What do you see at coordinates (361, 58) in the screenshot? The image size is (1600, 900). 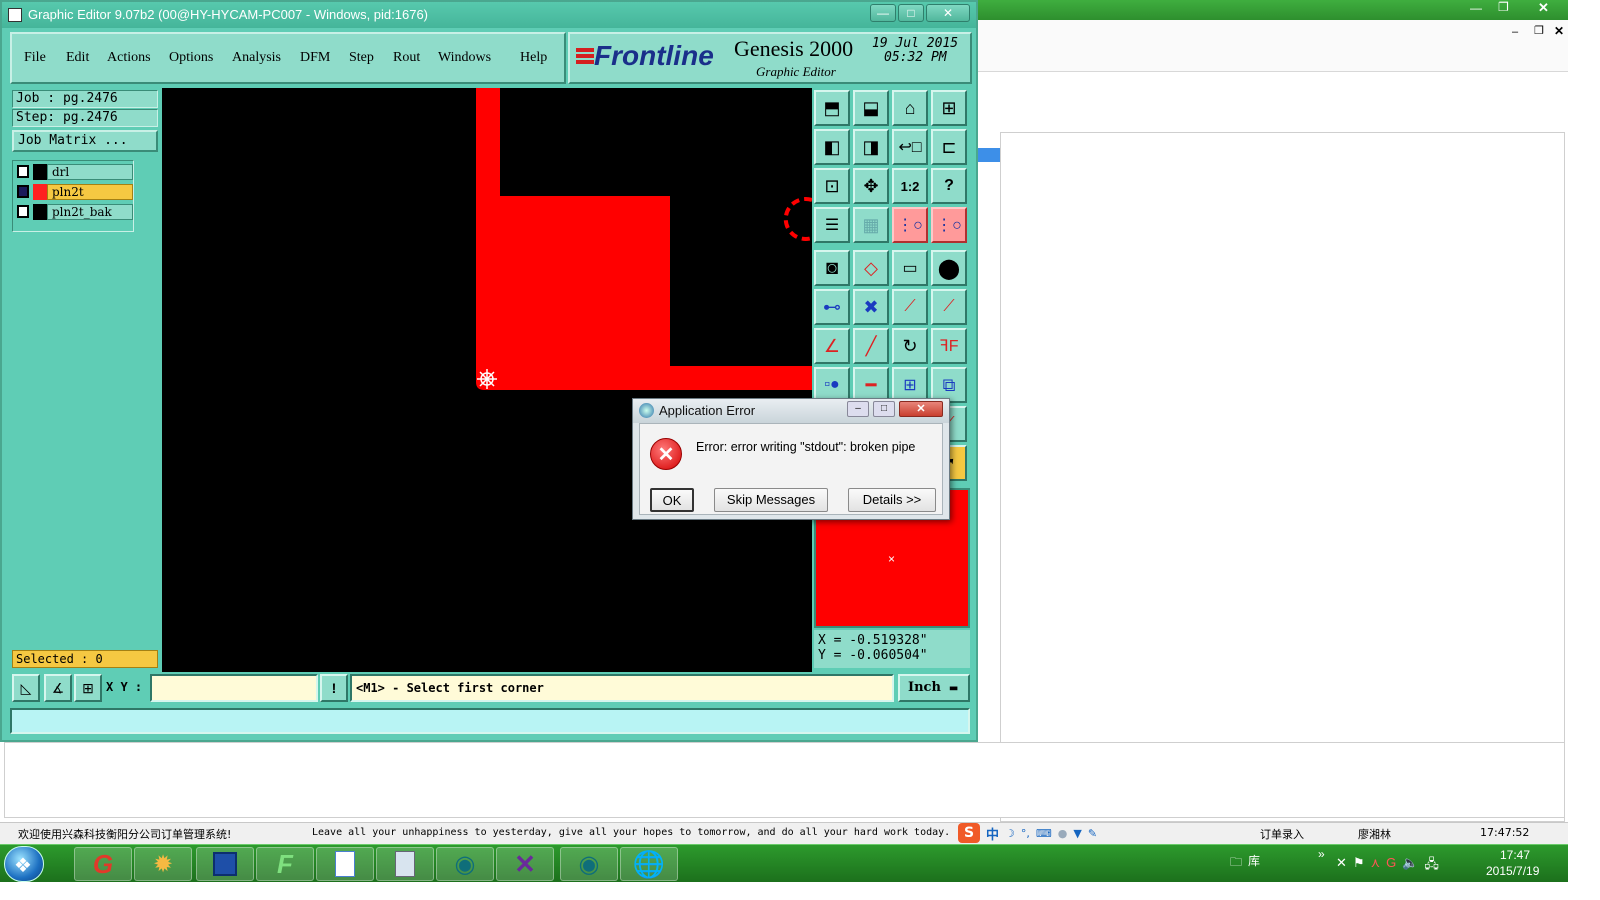 I see `menu-step: Step` at bounding box center [361, 58].